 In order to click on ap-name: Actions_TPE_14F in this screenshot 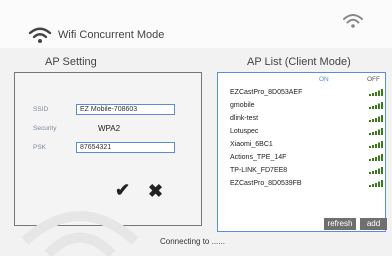, I will do `click(258, 157)`.